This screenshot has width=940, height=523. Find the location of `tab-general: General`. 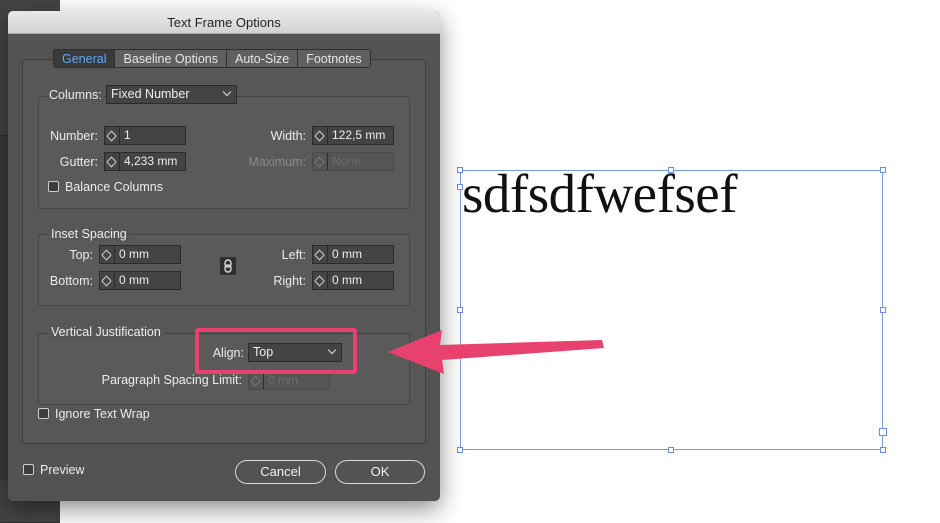

tab-general: General is located at coordinates (84, 58).